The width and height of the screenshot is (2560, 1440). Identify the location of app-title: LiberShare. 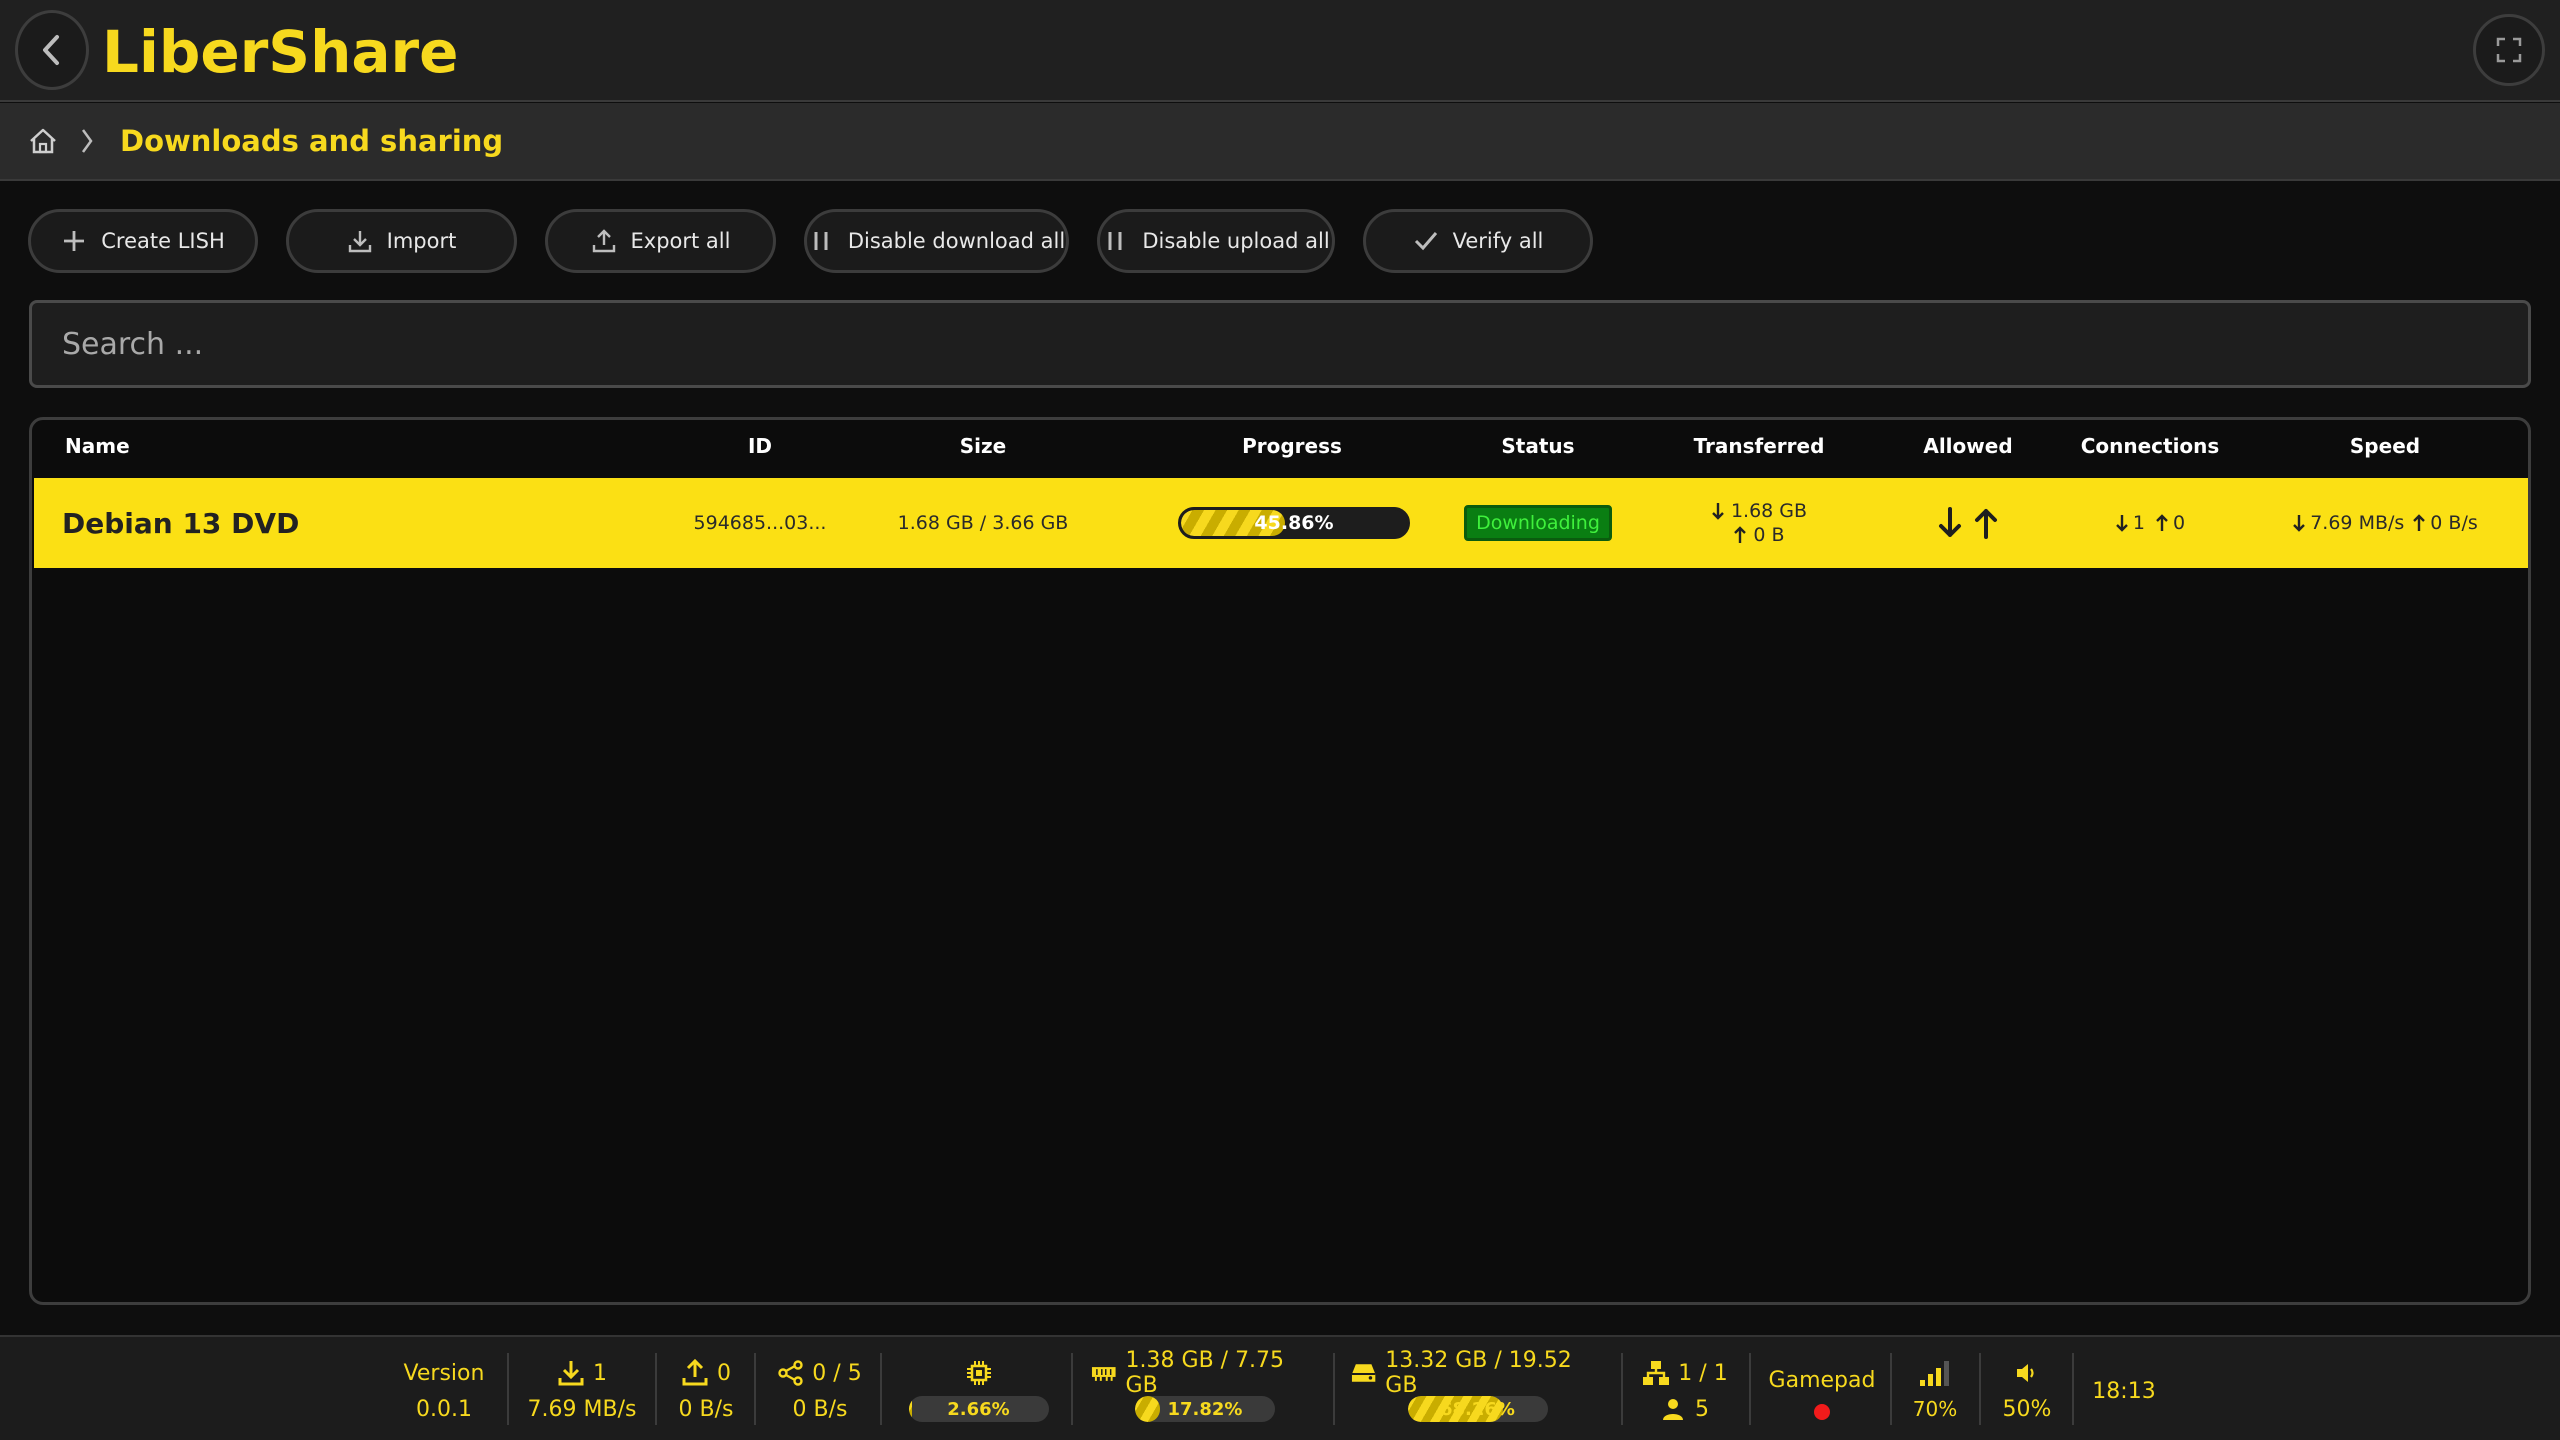
(280, 52).